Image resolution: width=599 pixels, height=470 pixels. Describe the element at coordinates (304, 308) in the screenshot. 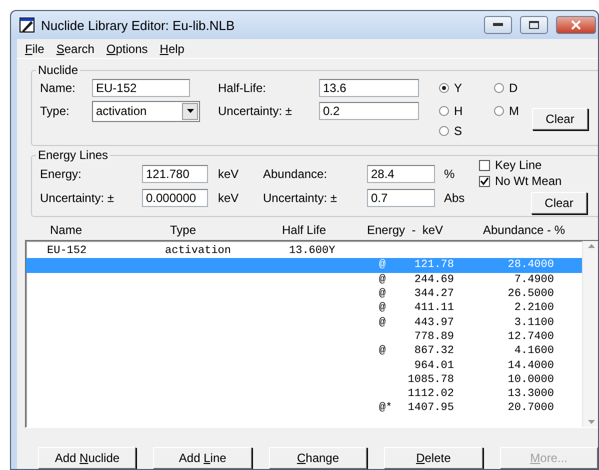

I see `list-row: @ 411.11 2.2100` at that location.